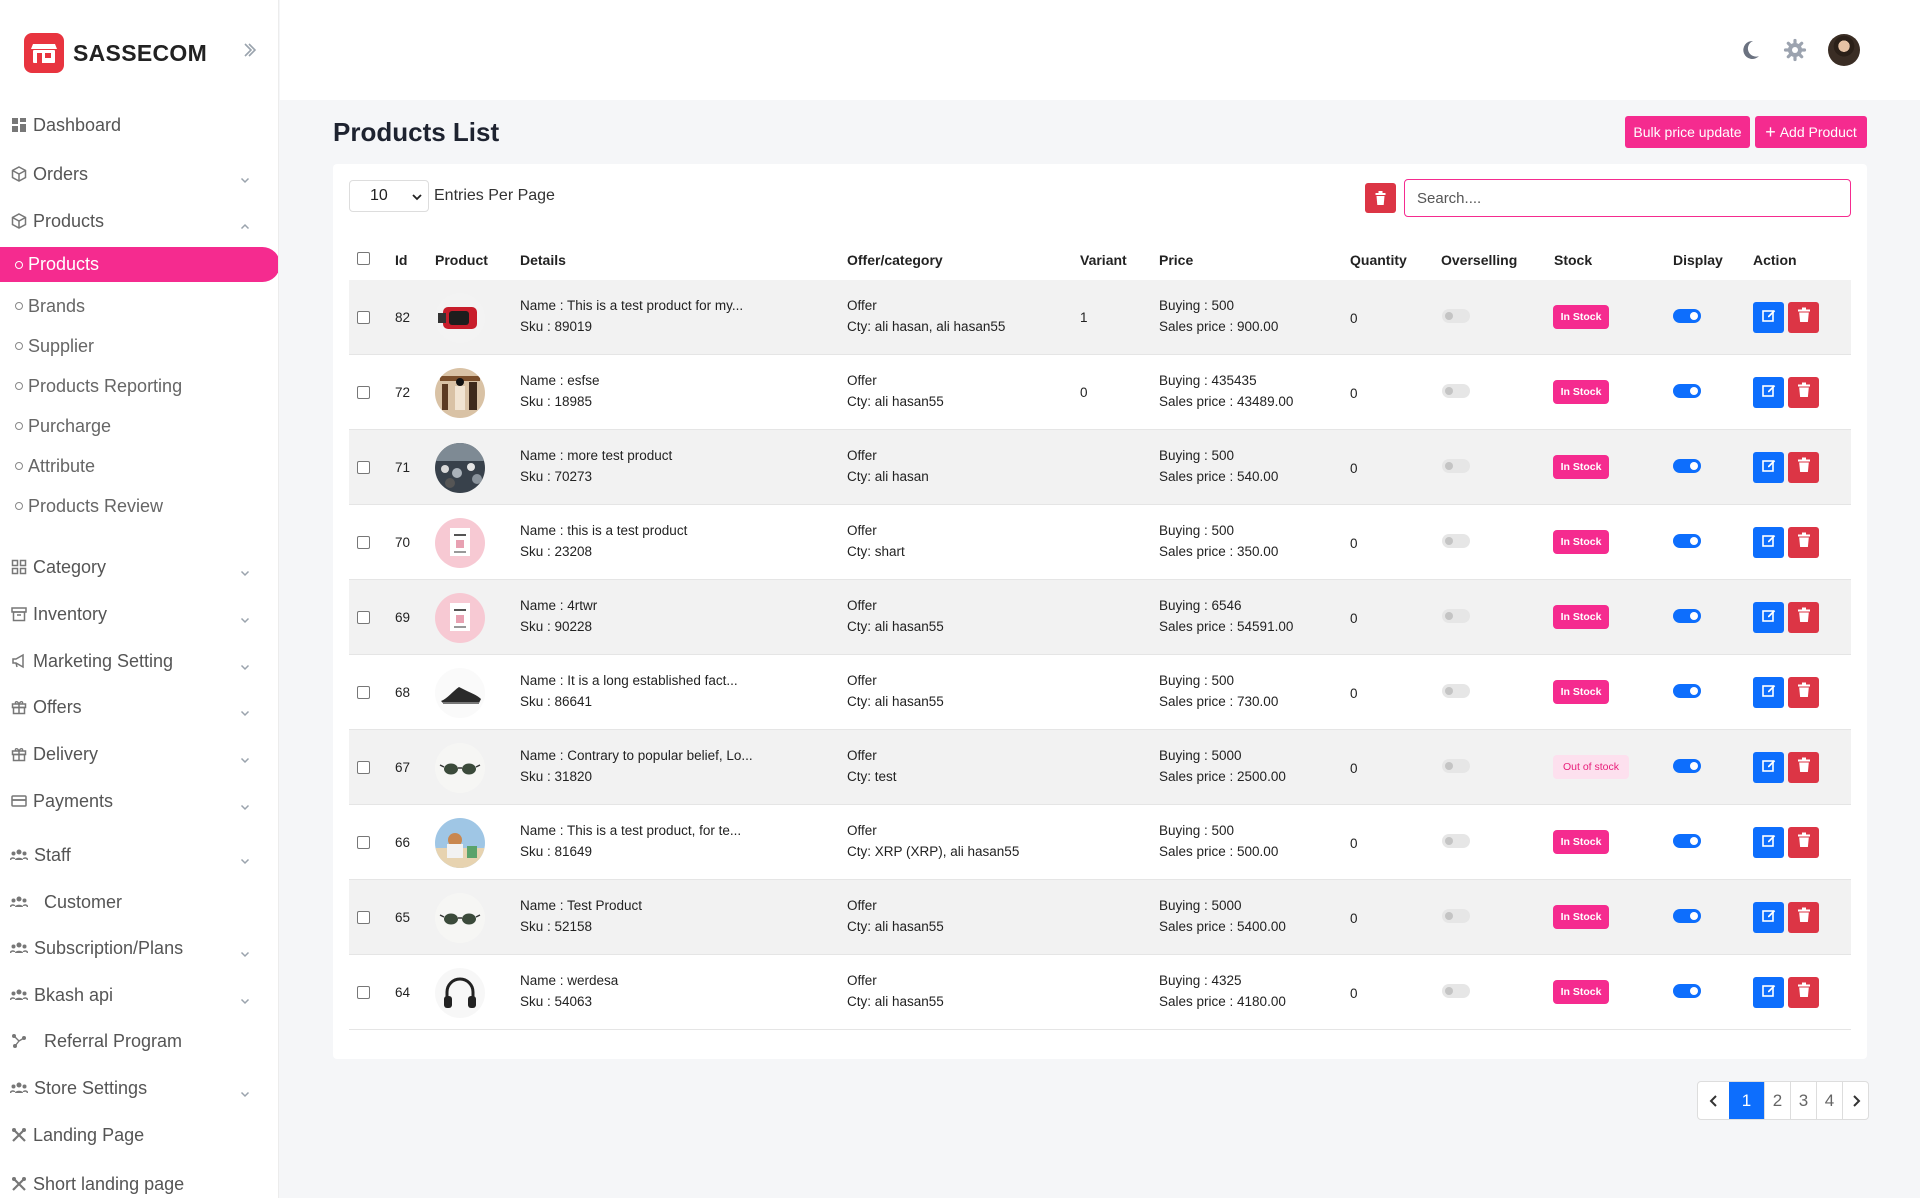  Describe the element at coordinates (139, 754) in the screenshot. I see `sidebar-item-delivery: Delivery` at that location.